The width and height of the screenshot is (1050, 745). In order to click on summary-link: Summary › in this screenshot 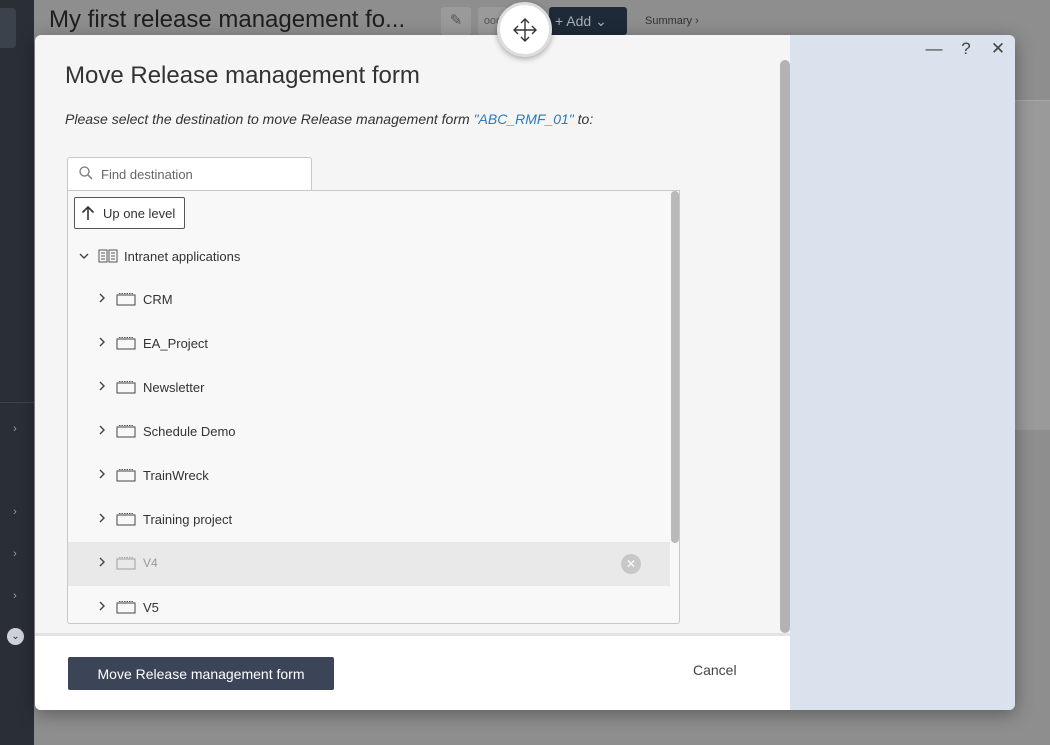, I will do `click(672, 21)`.